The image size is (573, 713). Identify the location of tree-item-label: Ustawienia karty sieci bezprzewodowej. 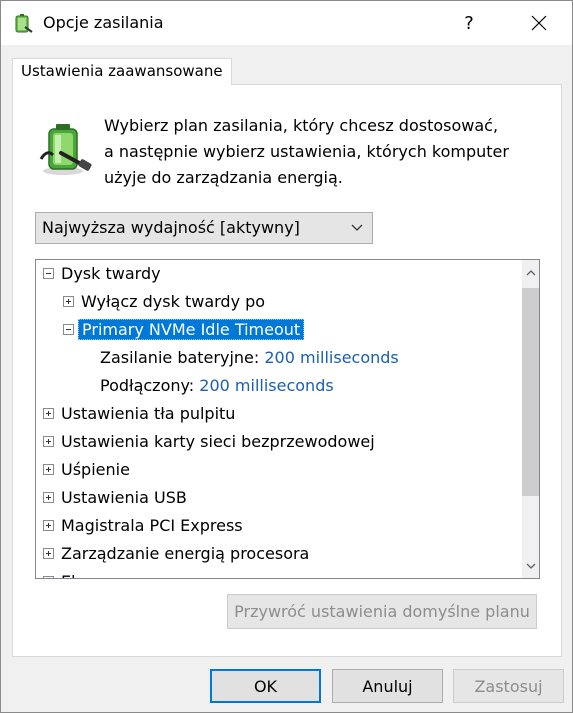
(218, 441).